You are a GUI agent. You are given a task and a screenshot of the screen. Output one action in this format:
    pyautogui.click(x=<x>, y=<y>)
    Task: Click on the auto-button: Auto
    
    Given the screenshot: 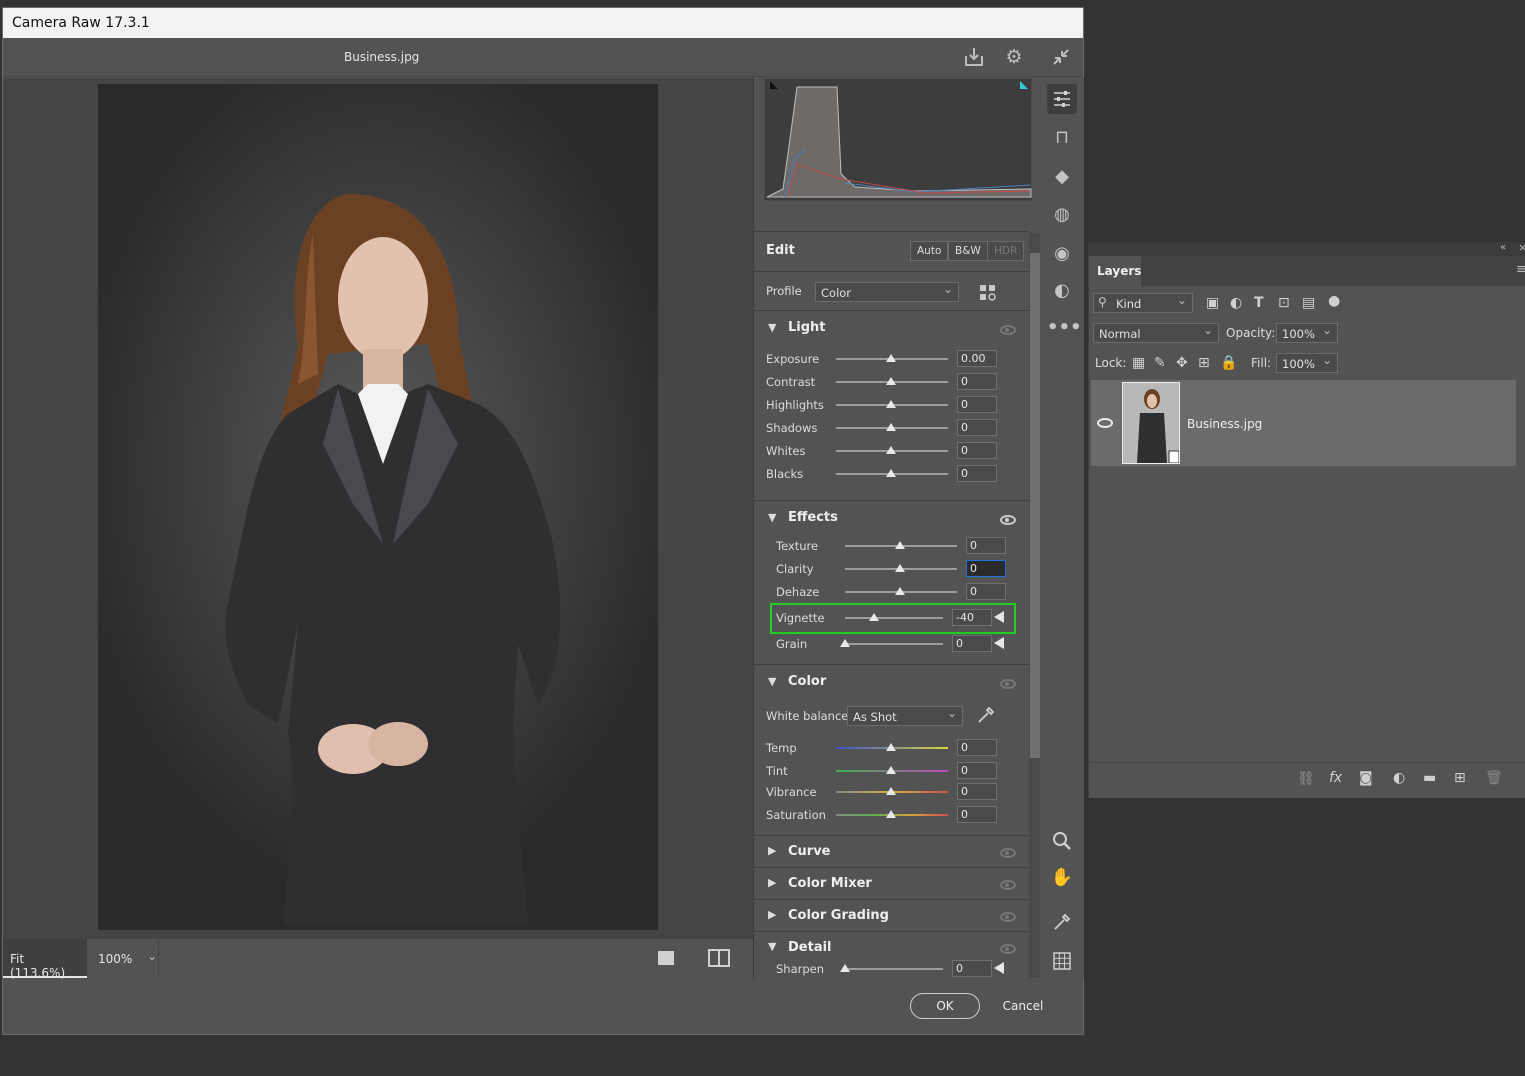 What is the action you would take?
    pyautogui.click(x=929, y=251)
    